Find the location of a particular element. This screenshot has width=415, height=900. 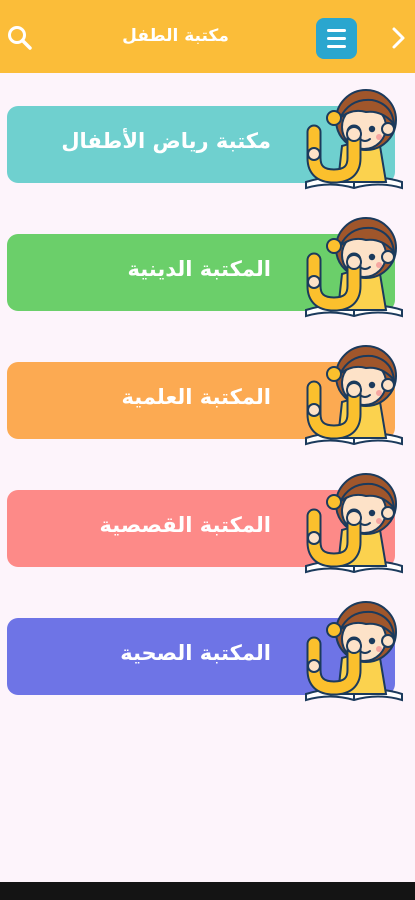

search-icon is located at coordinates (20, 38).